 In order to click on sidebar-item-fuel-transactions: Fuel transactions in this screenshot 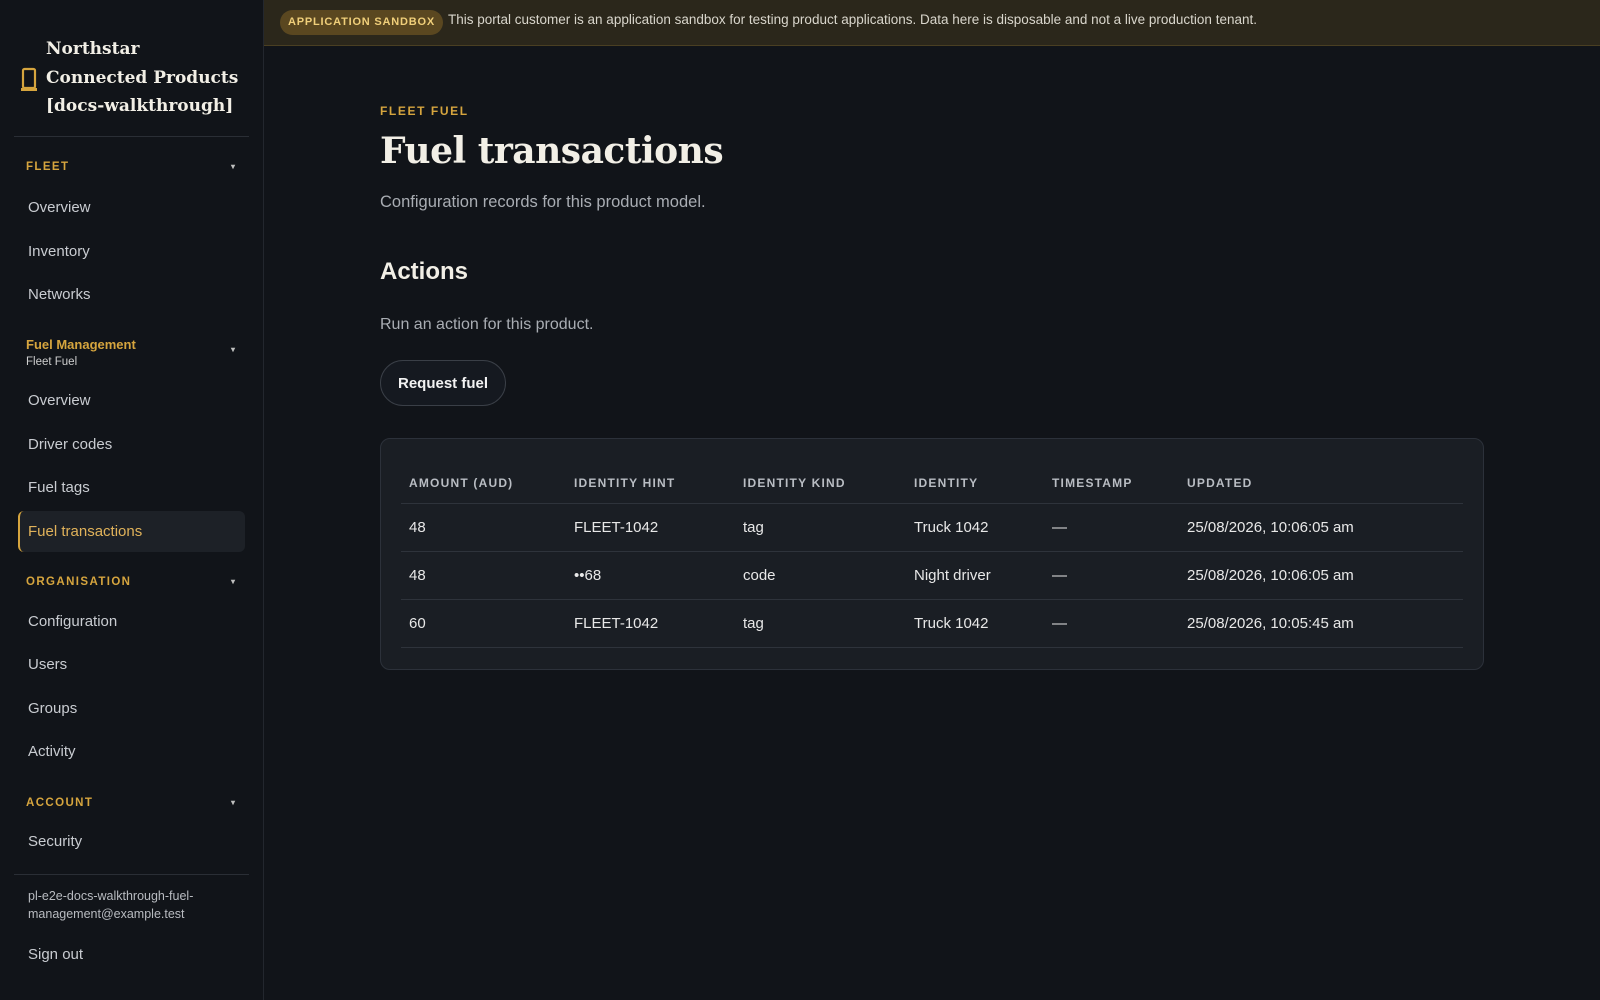, I will do `click(131, 531)`.